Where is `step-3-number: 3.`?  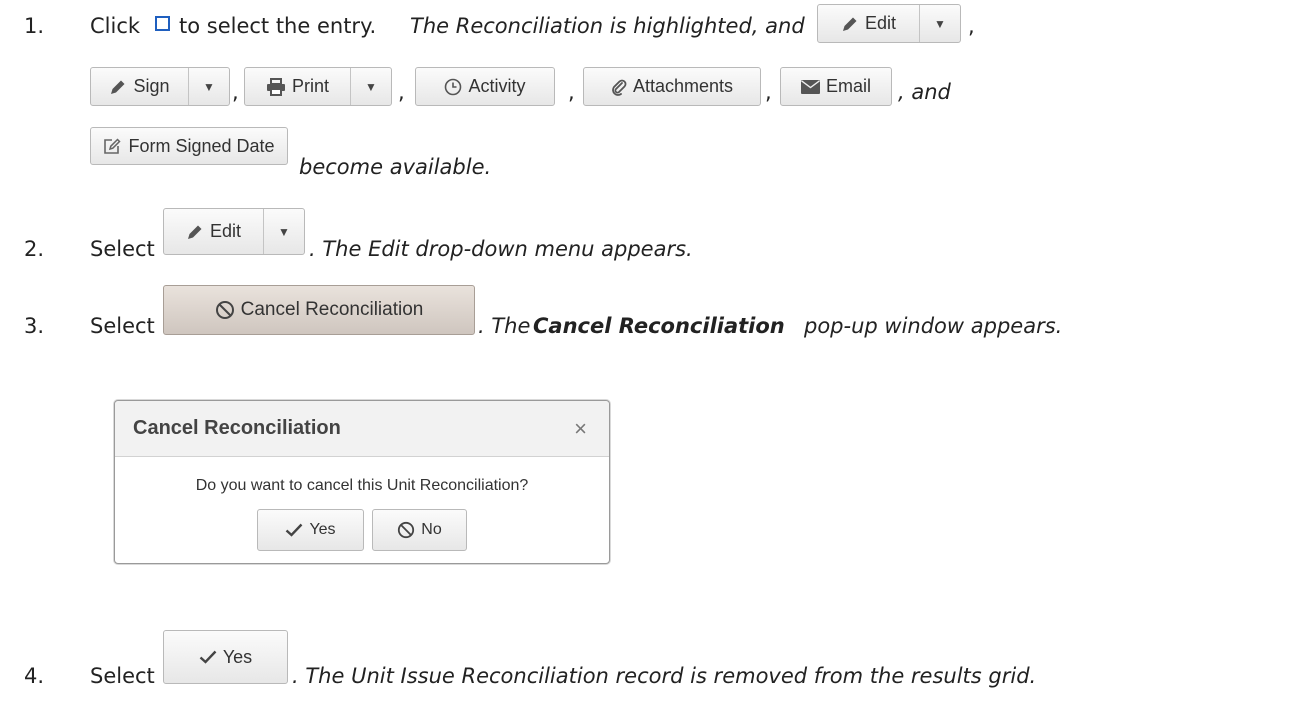
step-3-number: 3. is located at coordinates (34, 326).